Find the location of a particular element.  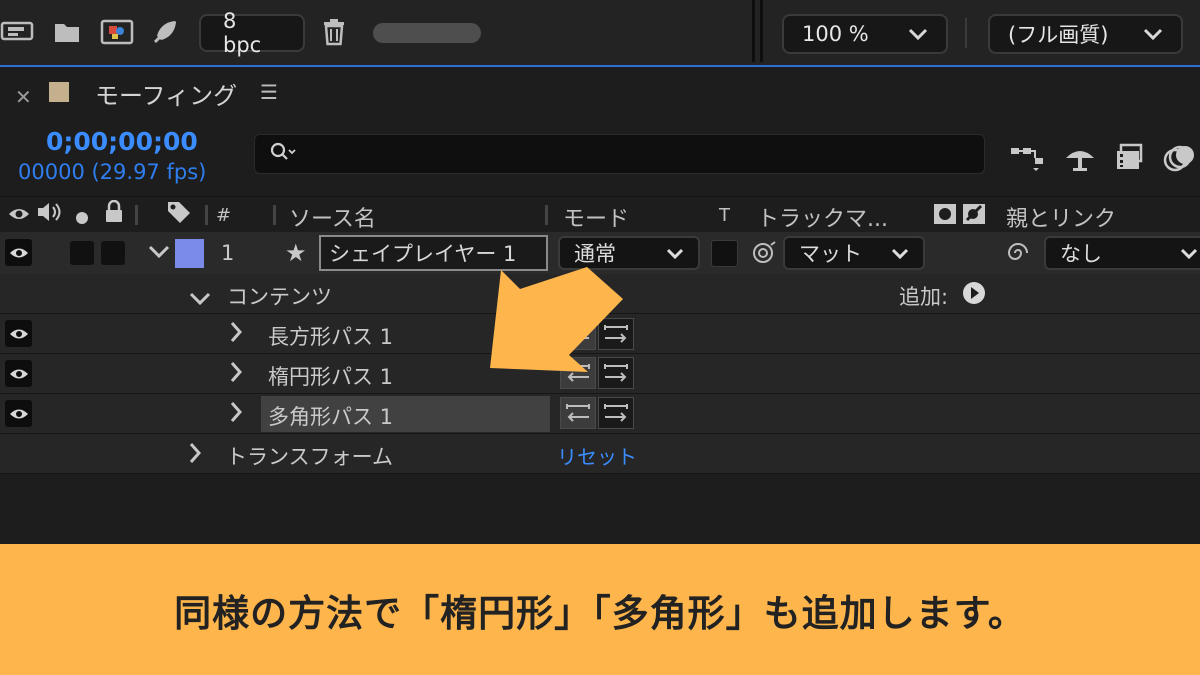

panel-title: モーフィング is located at coordinates (166, 93).